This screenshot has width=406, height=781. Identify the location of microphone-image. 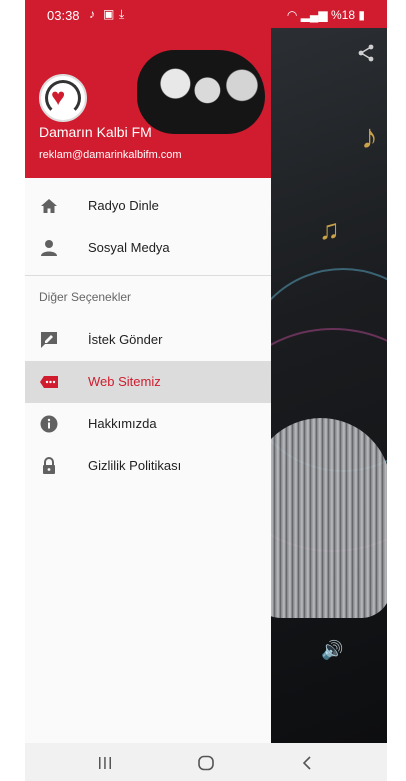
(329, 518).